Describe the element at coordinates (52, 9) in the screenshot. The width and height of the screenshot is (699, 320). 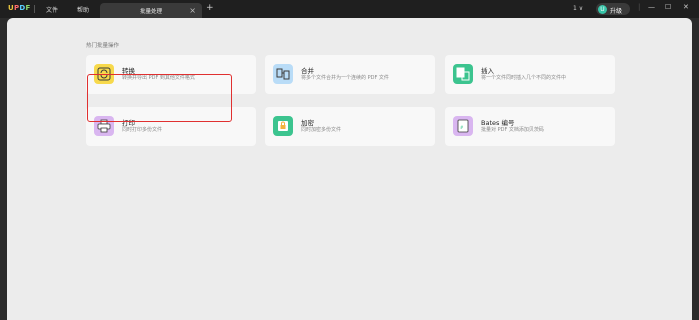
I see `menu-file: 文件` at that location.